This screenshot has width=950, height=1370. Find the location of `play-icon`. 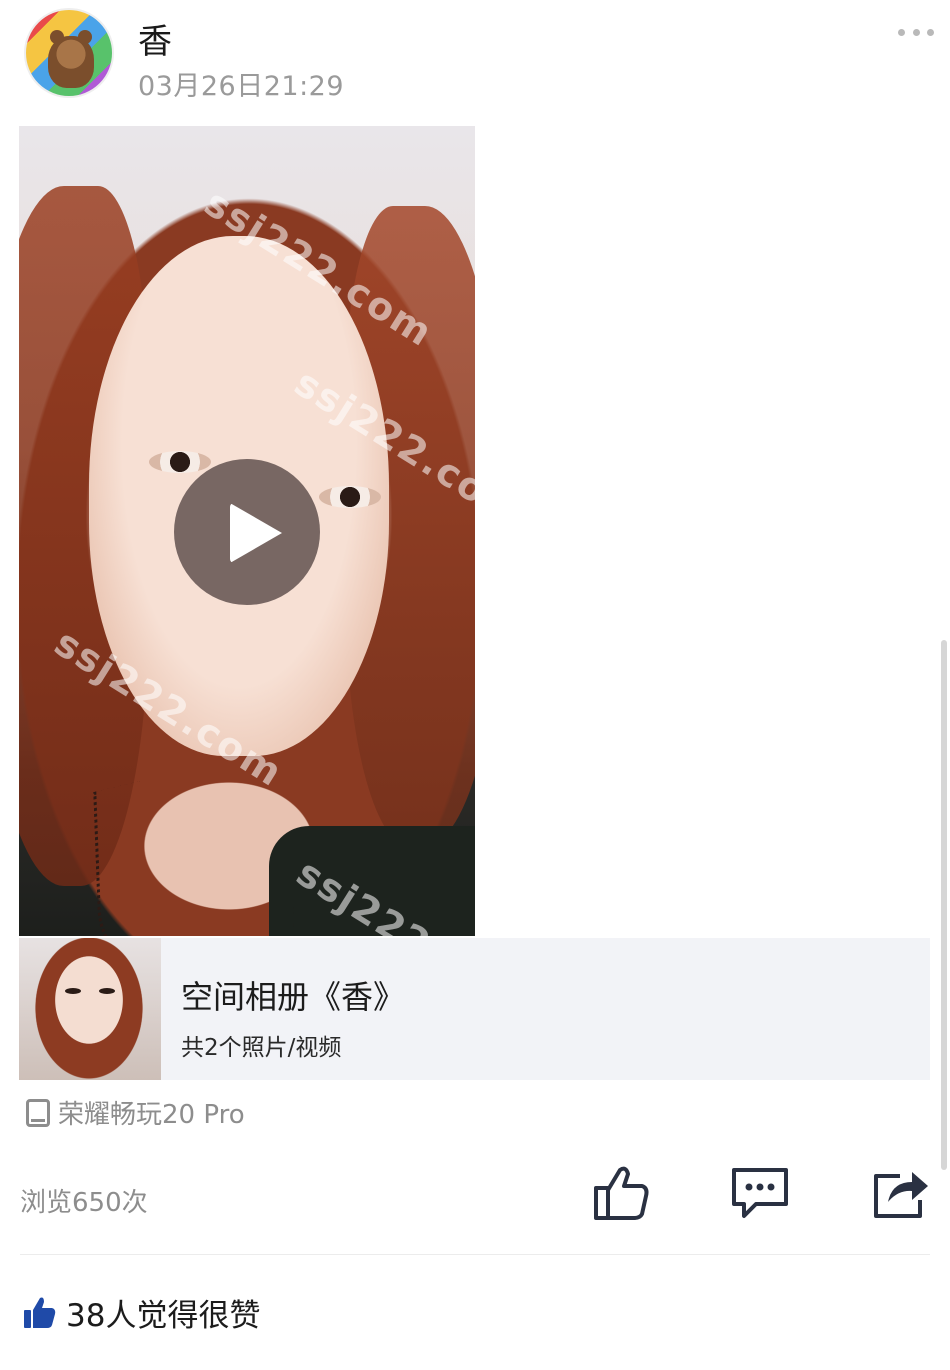

play-icon is located at coordinates (247, 532).